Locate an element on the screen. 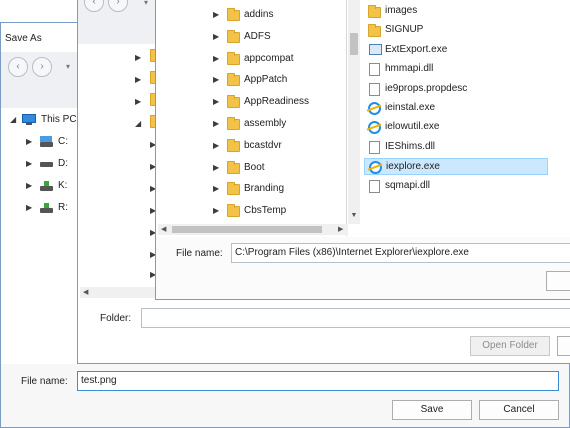 This screenshot has height=428, width=570. file-list-item: hmmapi.dll is located at coordinates (456, 69).